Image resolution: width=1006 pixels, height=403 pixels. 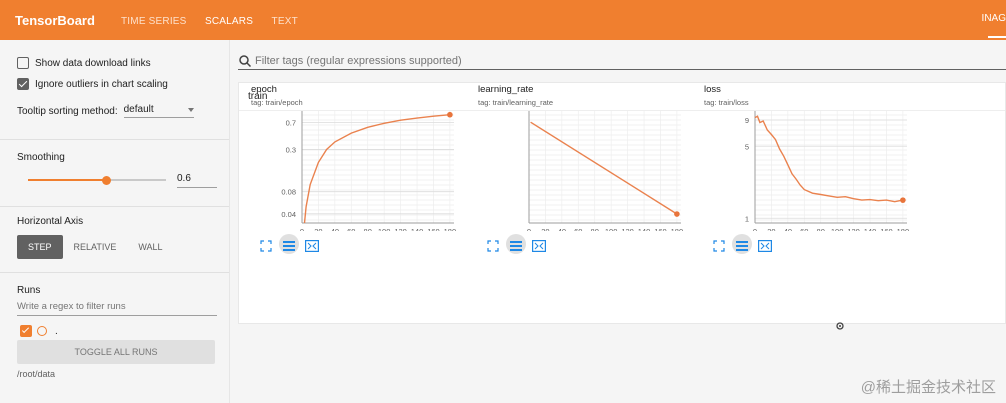 What do you see at coordinates (585, 171) in the screenshot?
I see `chart-plot-learning-rate: 0 20 40 60 80 100120 140160 180` at bounding box center [585, 171].